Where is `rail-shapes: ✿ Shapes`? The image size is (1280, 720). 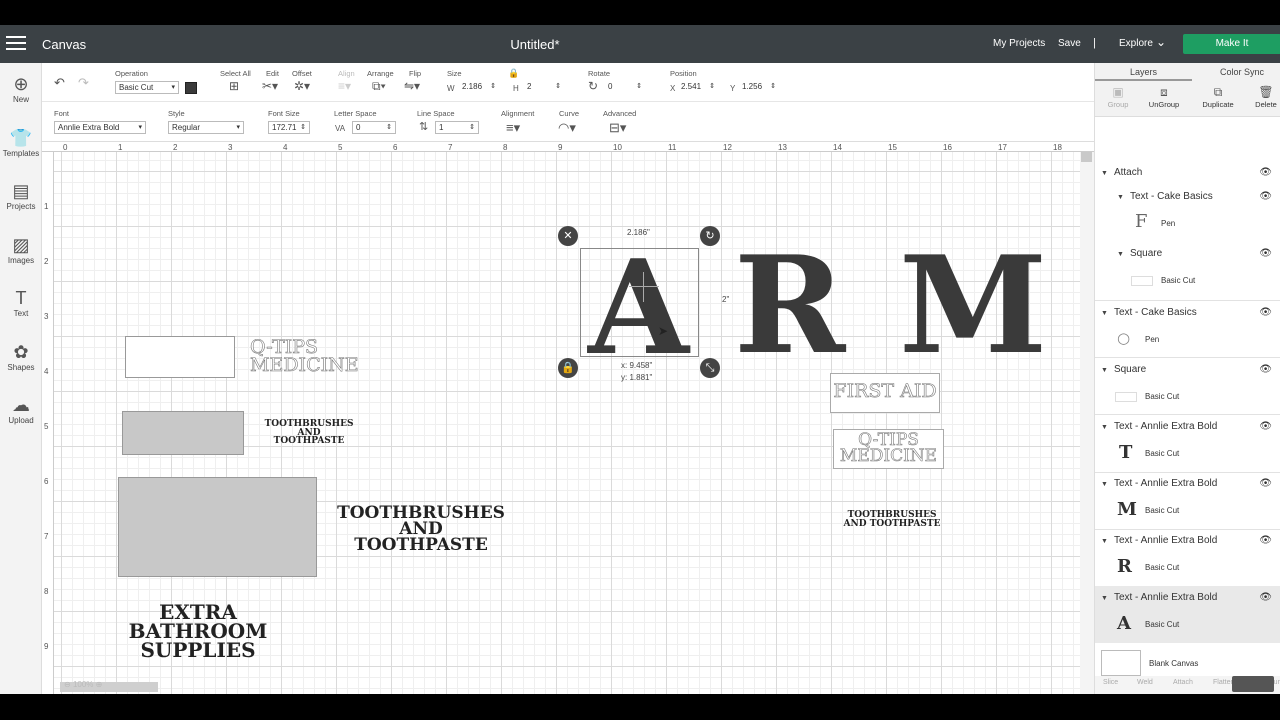 rail-shapes: ✿ Shapes is located at coordinates (21, 356).